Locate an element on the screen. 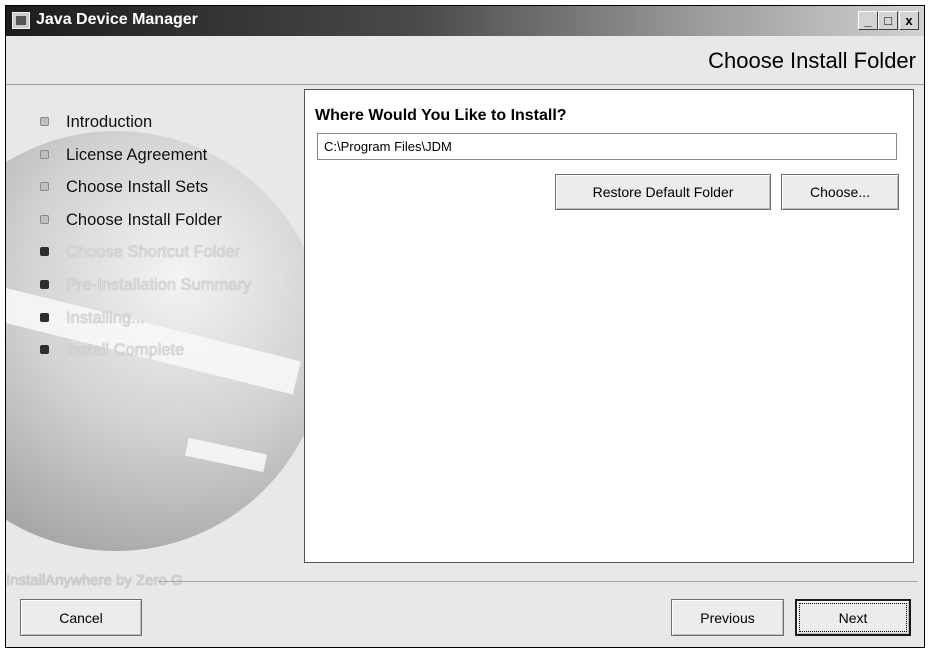  minimize-button: _ is located at coordinates (868, 20).